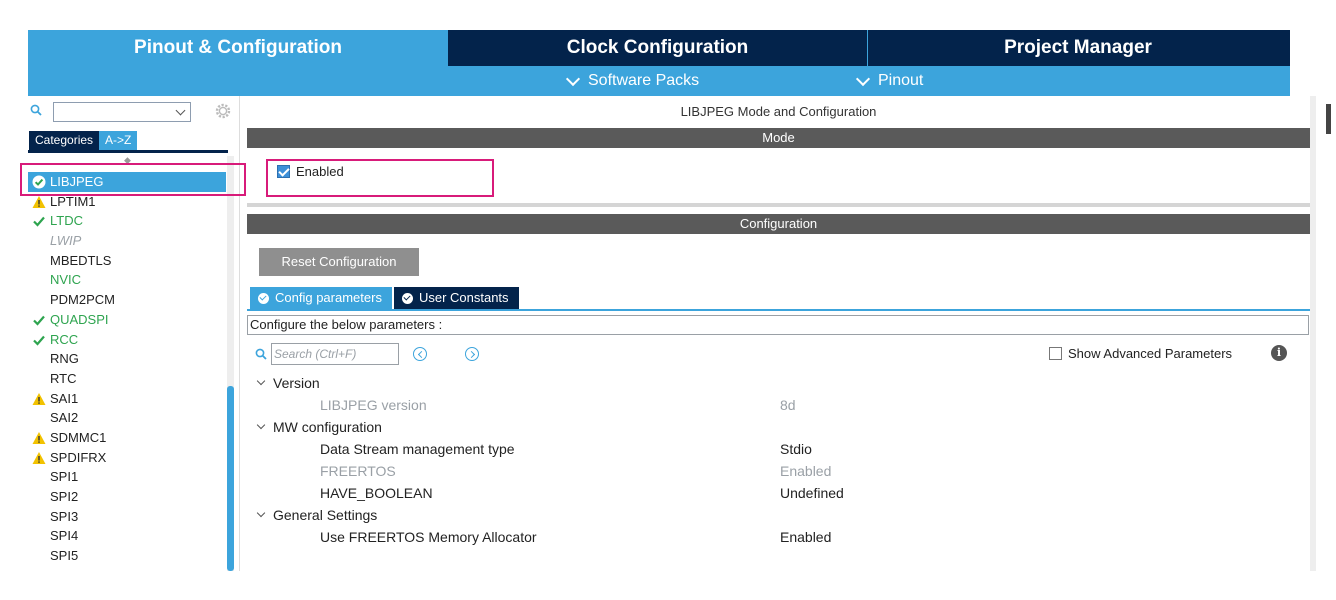 The height and width of the screenshot is (600, 1336). Describe the element at coordinates (321, 298) in the screenshot. I see `tab-config-parameters: Config parameters` at that location.